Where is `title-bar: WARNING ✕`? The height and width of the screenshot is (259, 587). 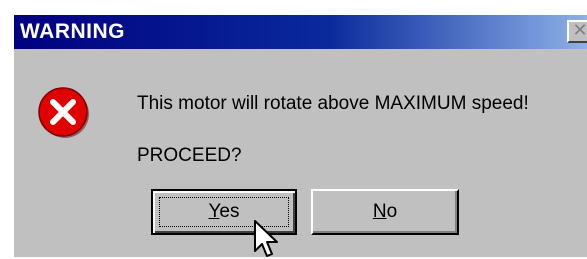 title-bar: WARNING ✕ is located at coordinates (300, 32).